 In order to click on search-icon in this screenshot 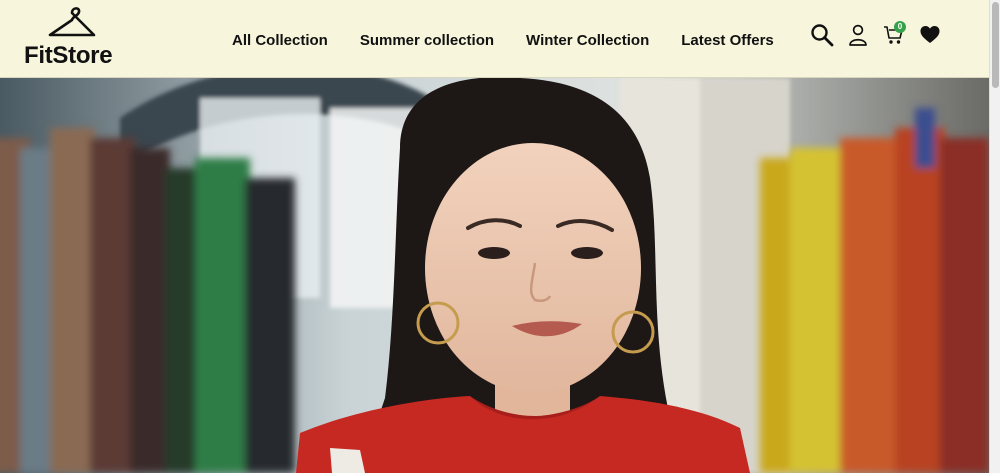, I will do `click(822, 35)`.